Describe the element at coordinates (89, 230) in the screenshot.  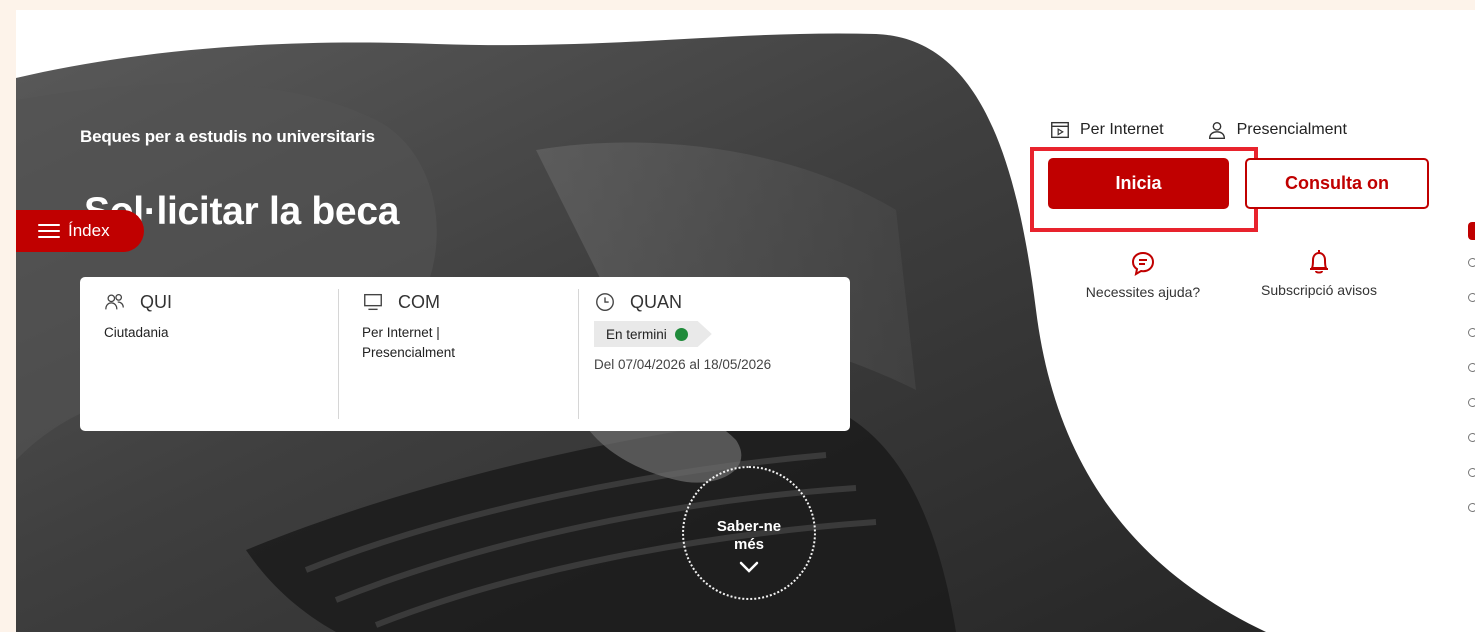
I see `index-button-label: Índex` at that location.